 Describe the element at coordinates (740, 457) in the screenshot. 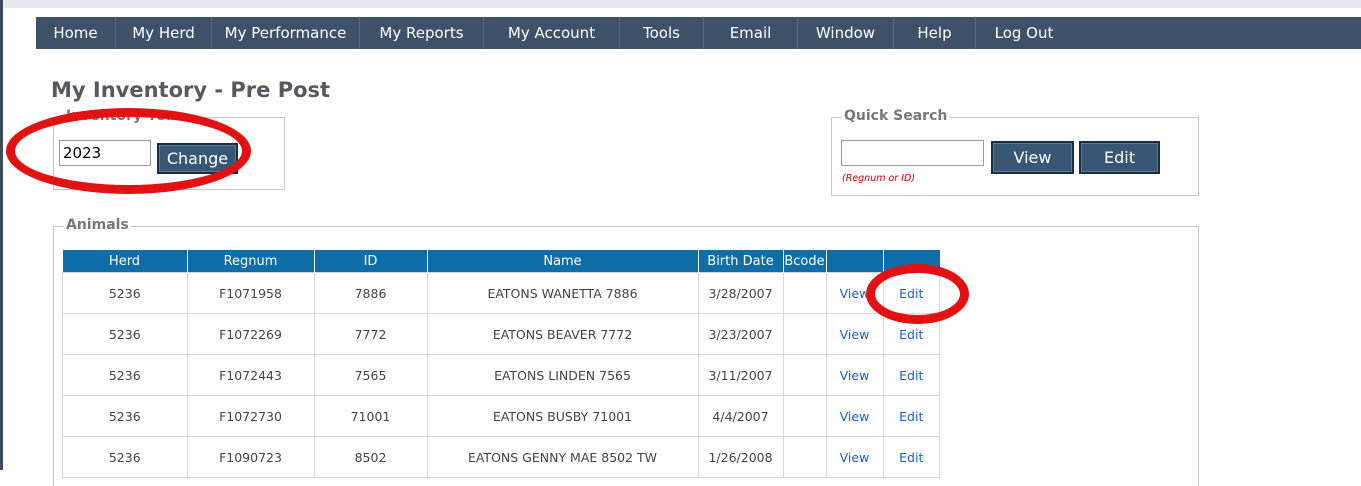

I see `cell-birth-date: 1/26/2008` at that location.